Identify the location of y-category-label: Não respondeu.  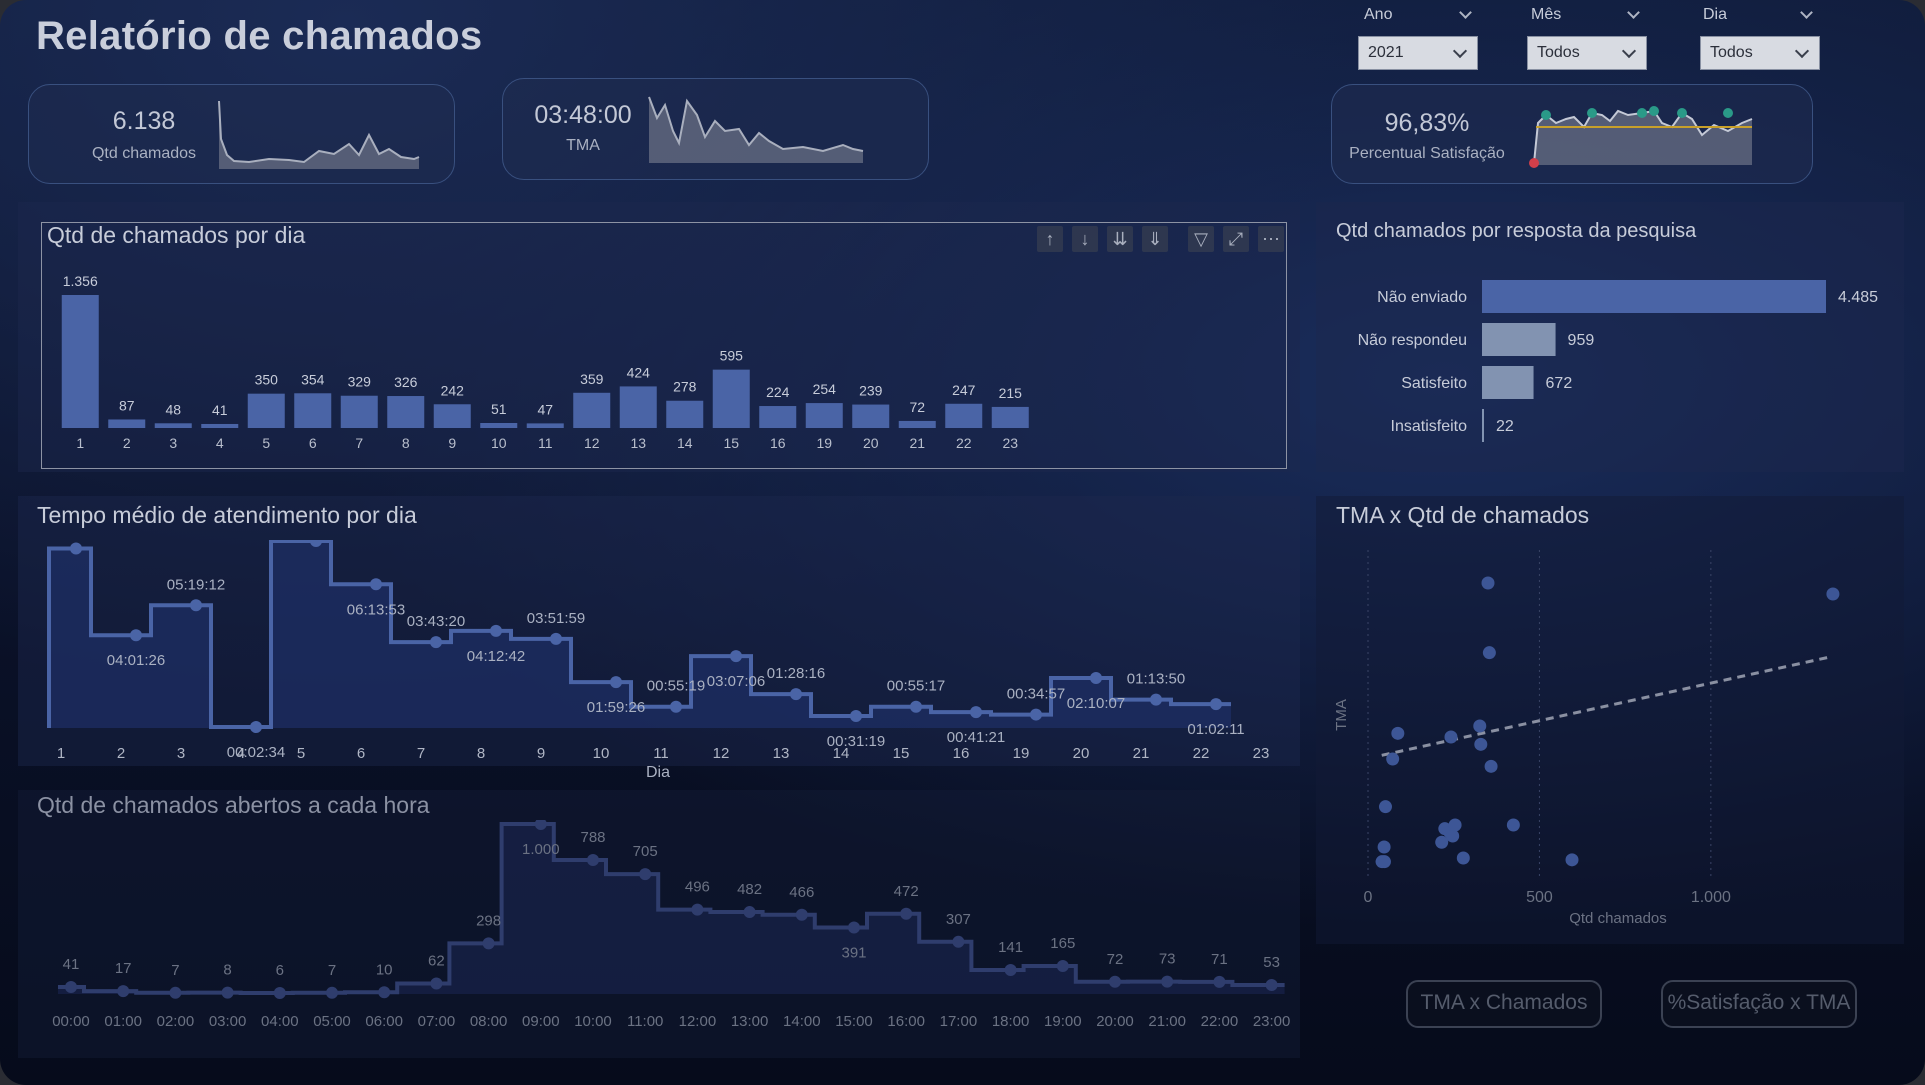
(1412, 340).